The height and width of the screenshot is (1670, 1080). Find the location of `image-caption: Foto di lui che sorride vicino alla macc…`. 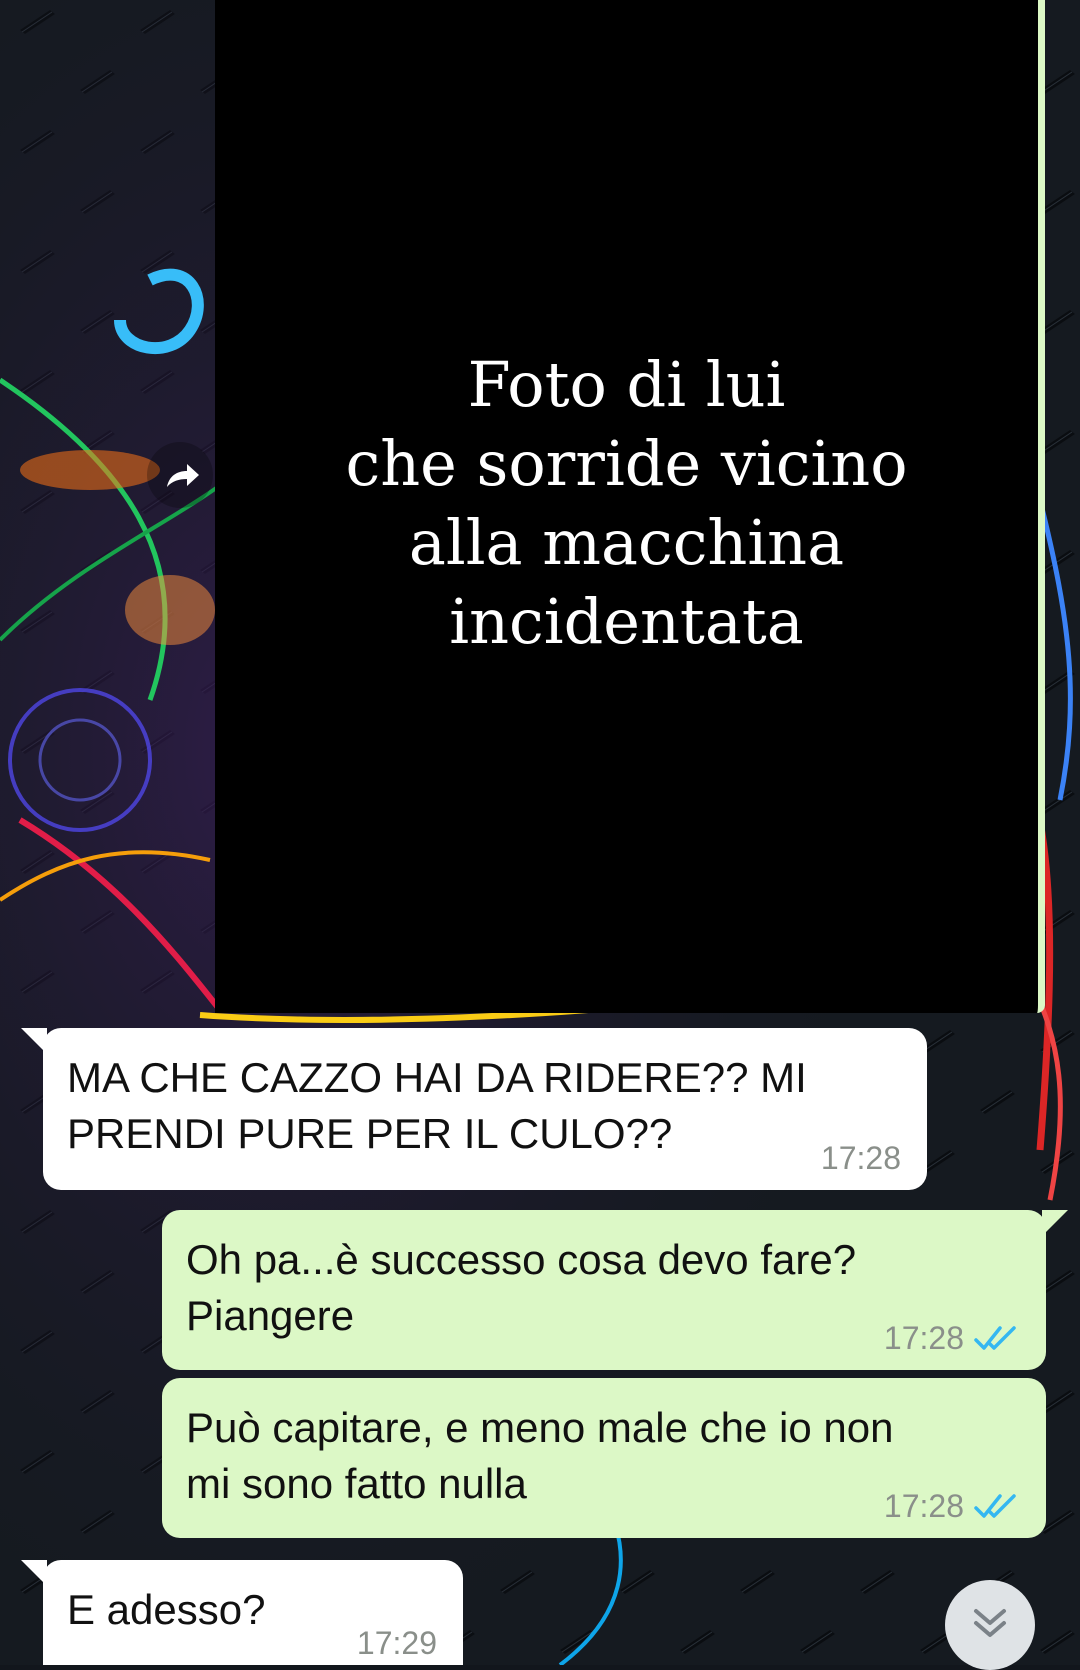

image-caption: Foto di lui che sorride vicino alla macc… is located at coordinates (626, 503).